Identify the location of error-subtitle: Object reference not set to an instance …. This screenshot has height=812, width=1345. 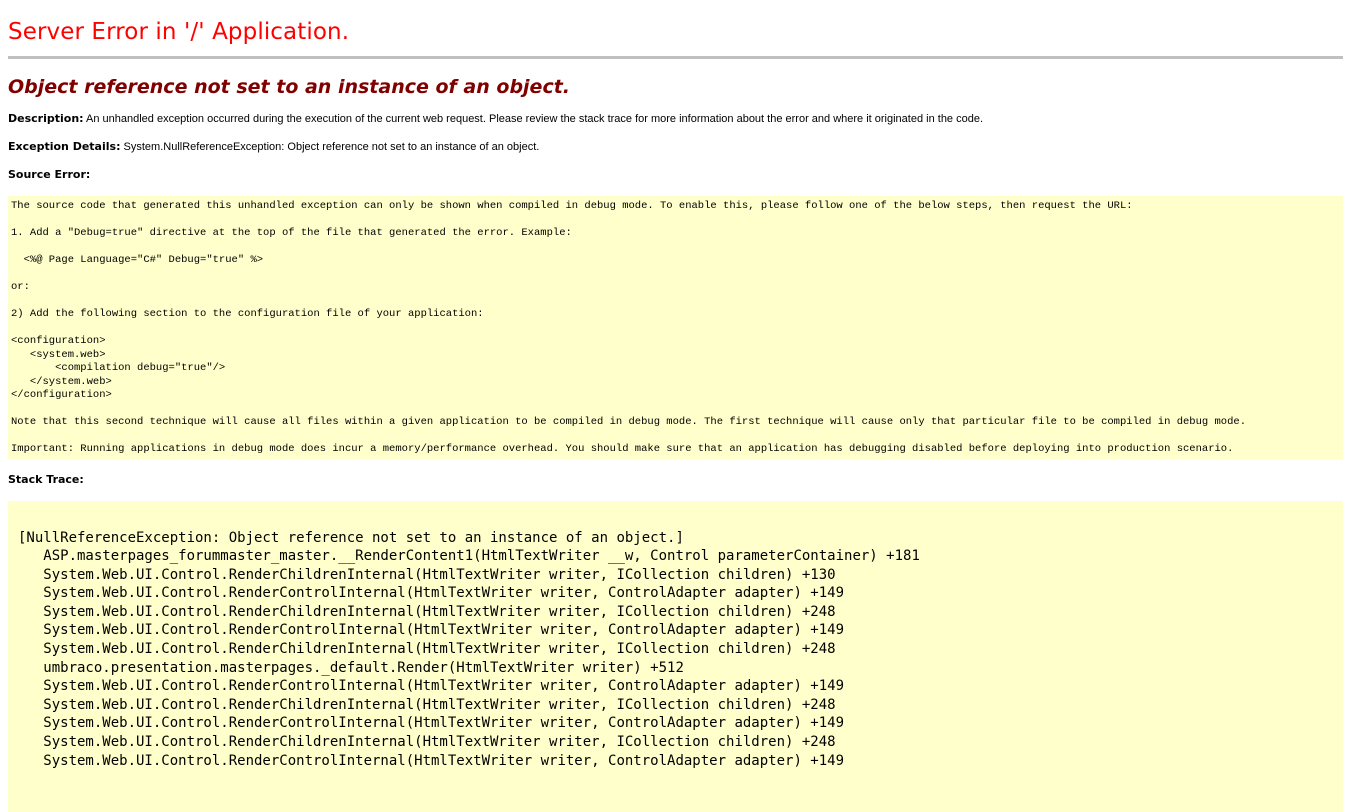
(289, 87).